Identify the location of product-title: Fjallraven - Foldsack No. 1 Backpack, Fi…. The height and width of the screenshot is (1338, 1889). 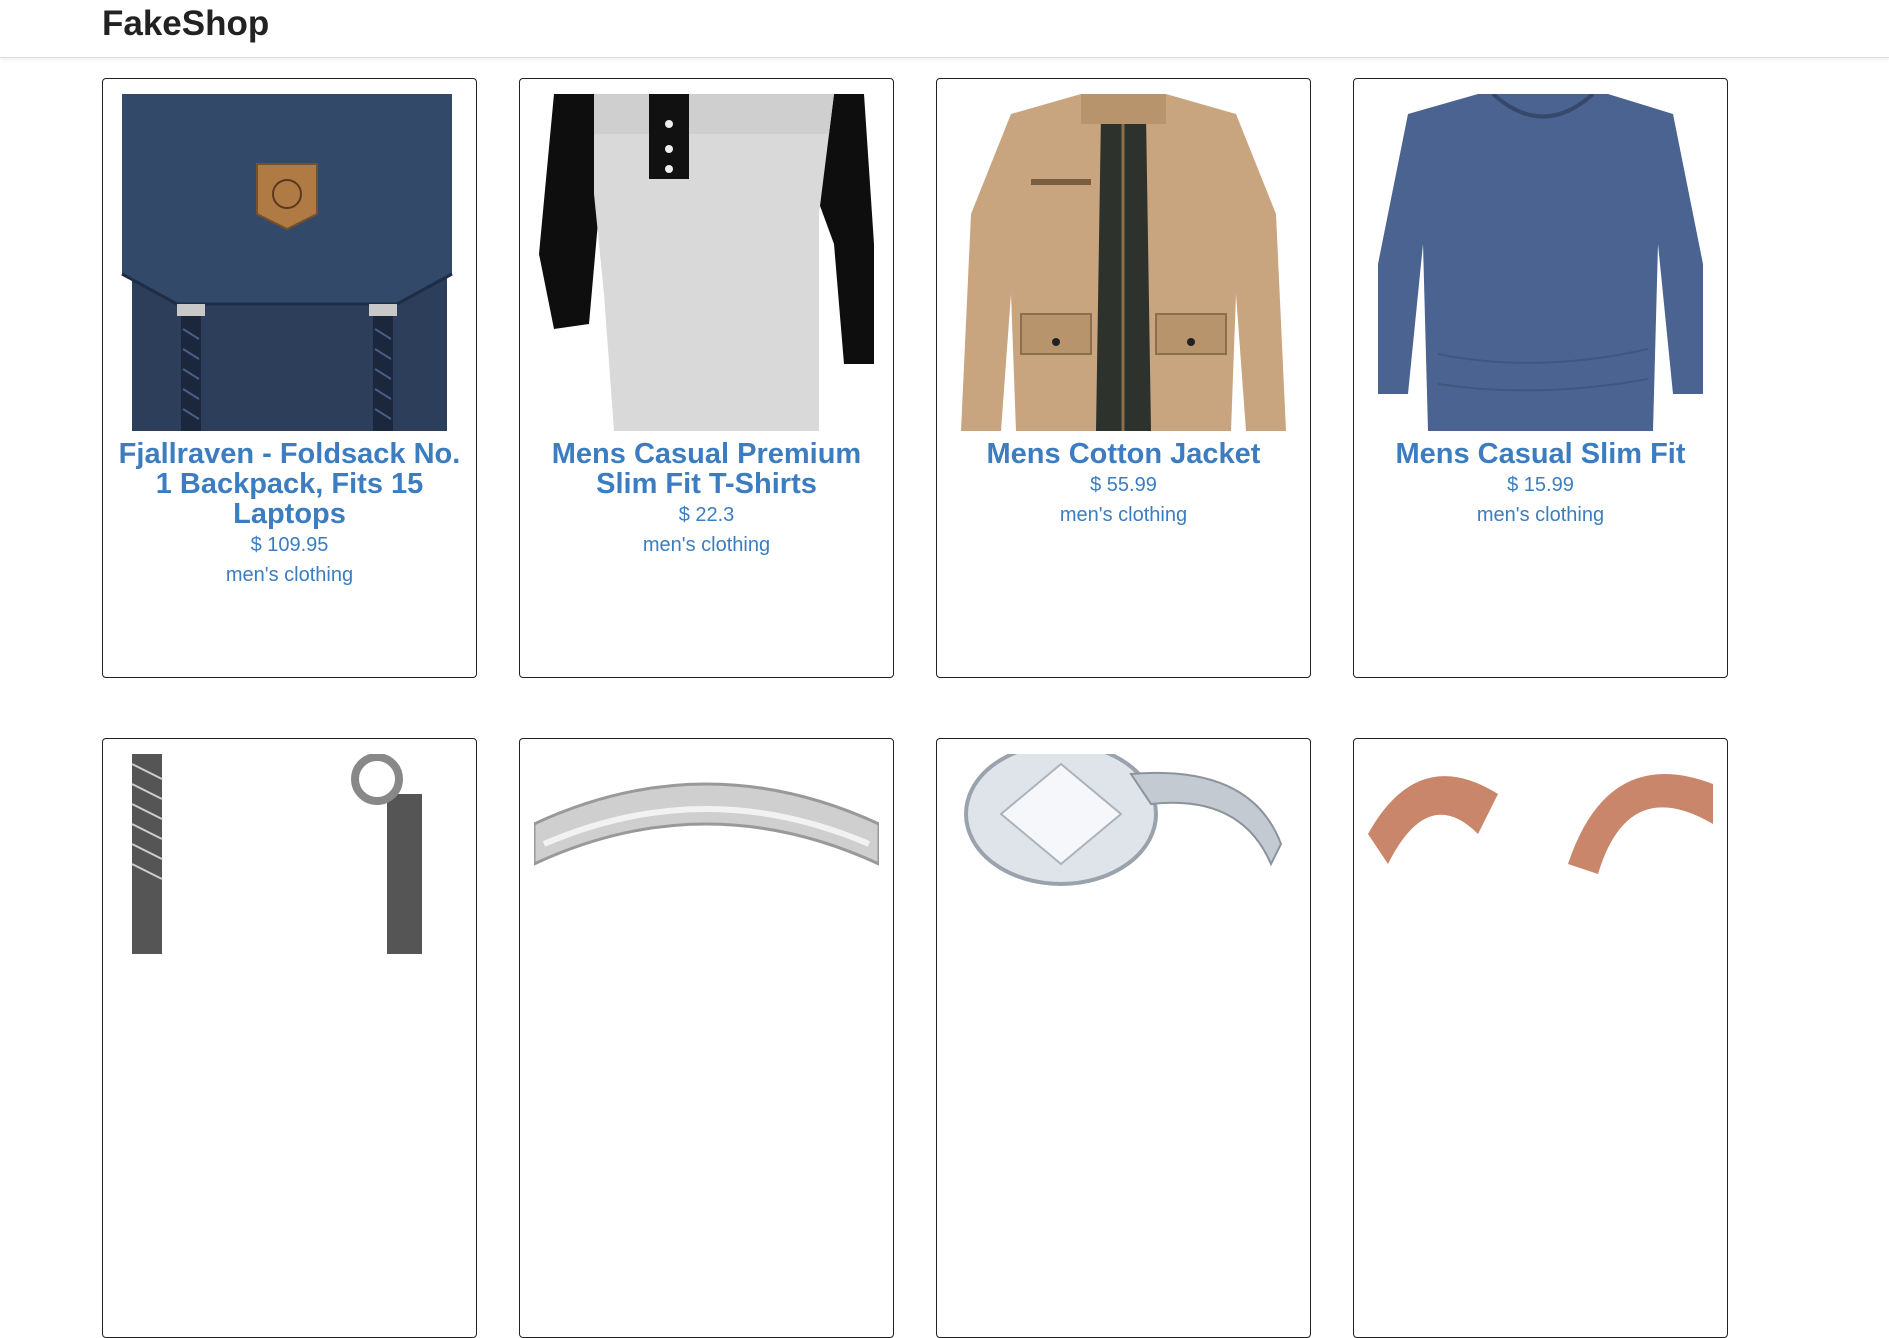
(289, 484).